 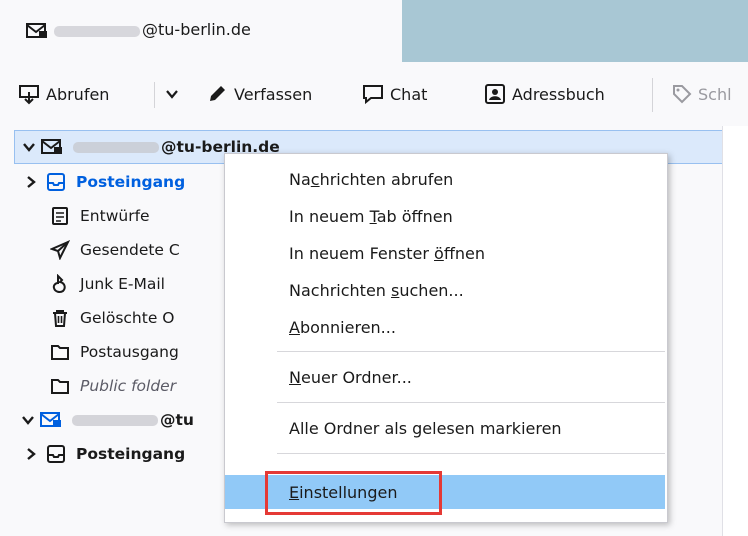 What do you see at coordinates (329, 216) in the screenshot?
I see `menu-label-pre: In neuem` at bounding box center [329, 216].